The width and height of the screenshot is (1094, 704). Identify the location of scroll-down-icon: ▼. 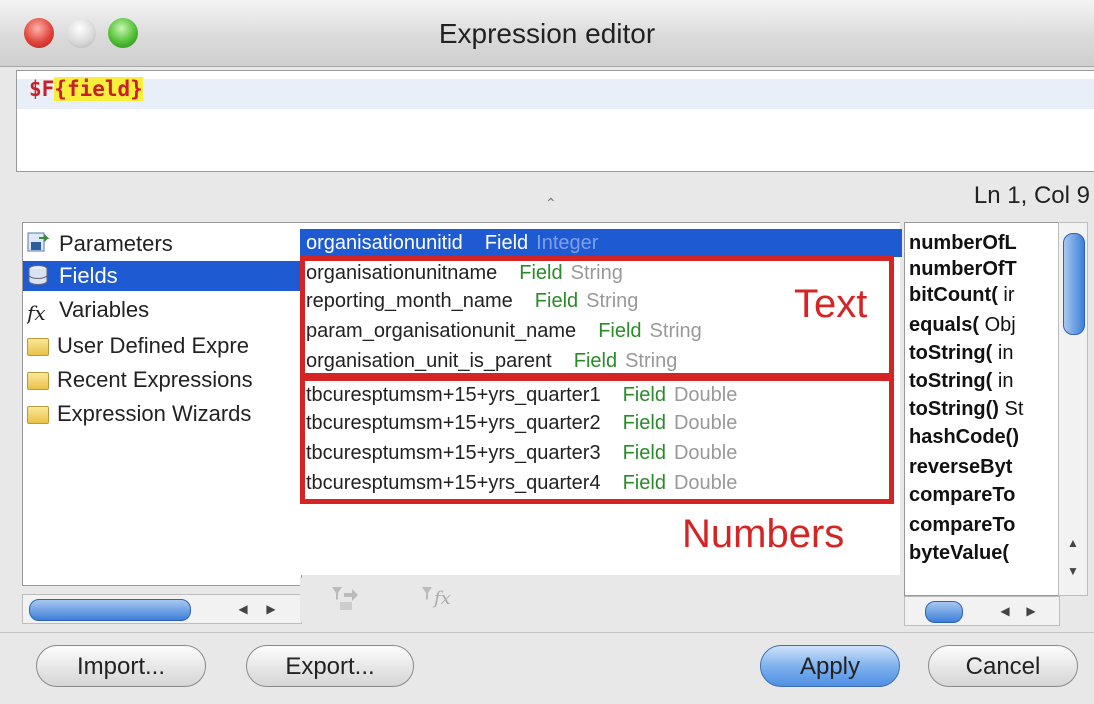
(1073, 571).